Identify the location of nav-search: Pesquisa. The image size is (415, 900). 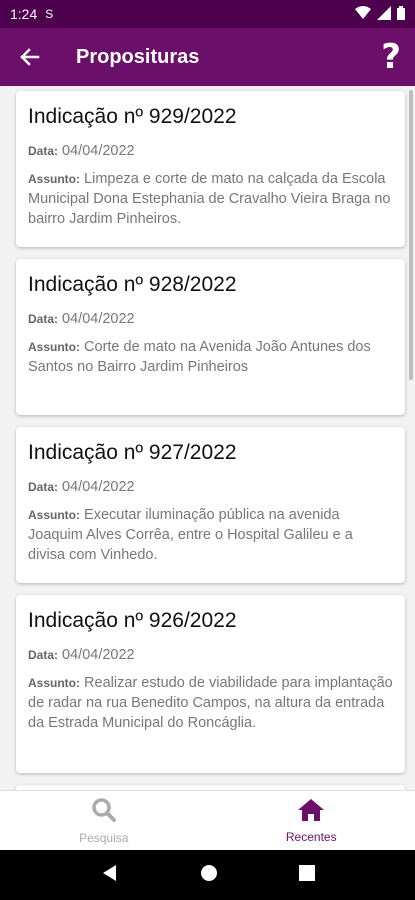
(104, 820).